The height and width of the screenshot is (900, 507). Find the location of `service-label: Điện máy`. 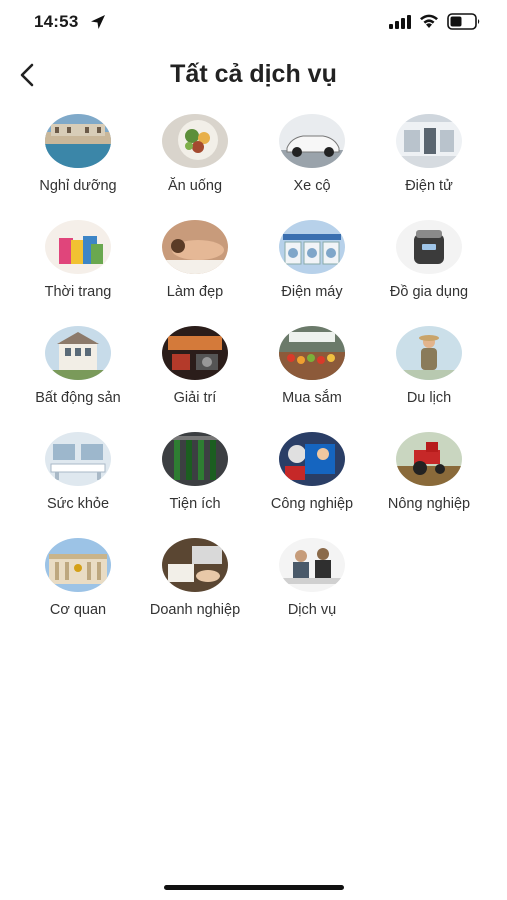

service-label: Điện máy is located at coordinates (312, 292).